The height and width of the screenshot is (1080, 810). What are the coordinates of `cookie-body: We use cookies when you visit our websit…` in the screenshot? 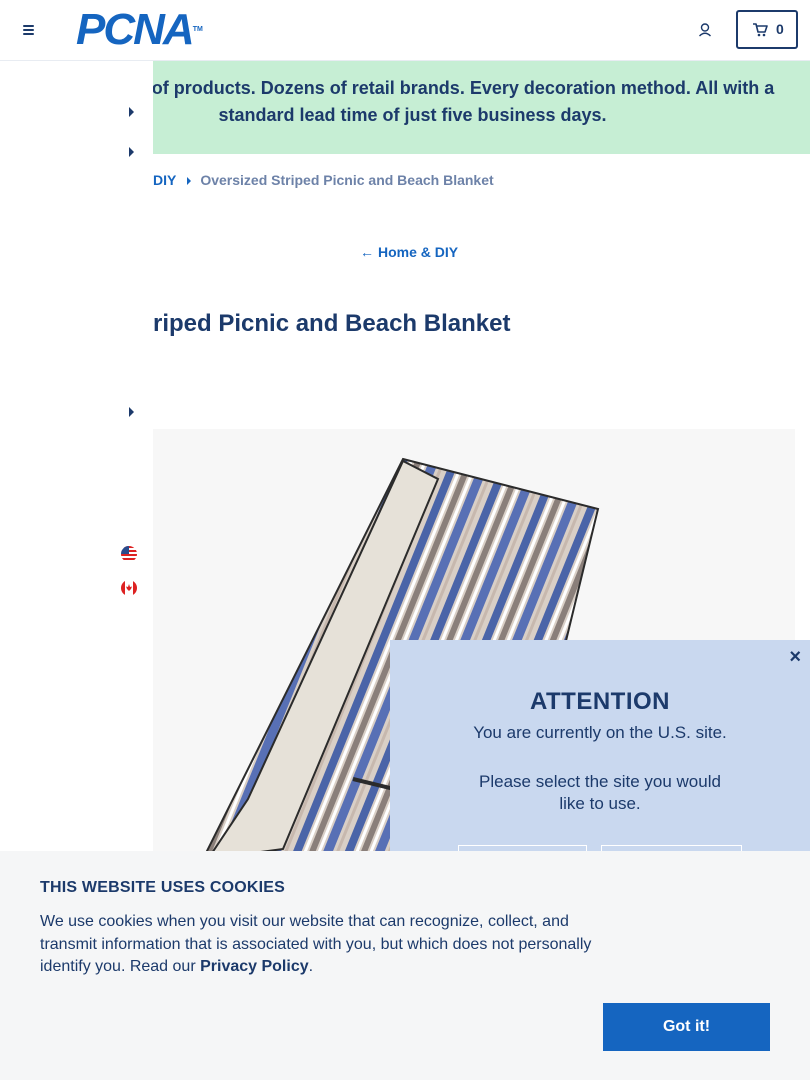 It's located at (320, 945).